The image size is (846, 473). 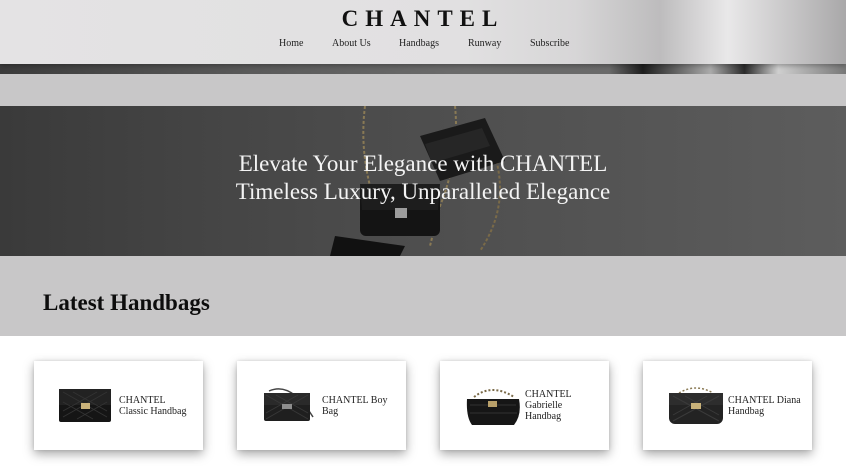 What do you see at coordinates (156, 406) in the screenshot?
I see `product-name: CHANTEL Classic Handbag` at bounding box center [156, 406].